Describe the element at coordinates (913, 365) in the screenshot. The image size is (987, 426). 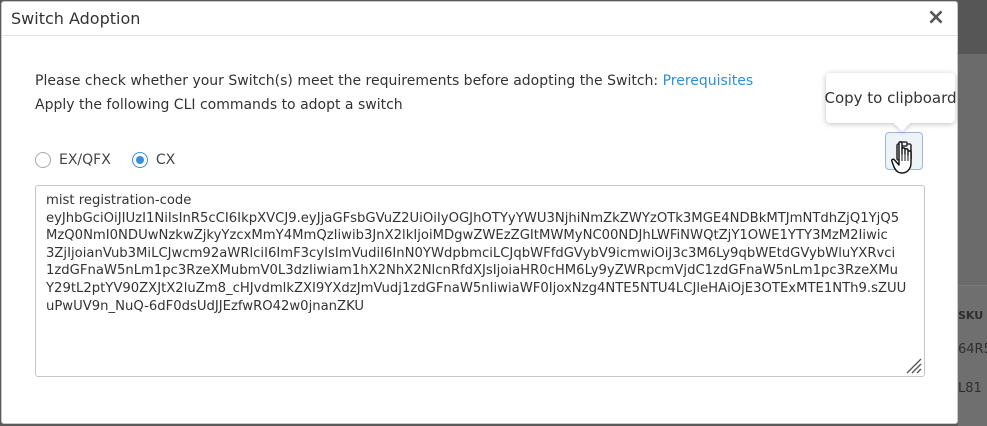
I see `resize-handle-icon` at that location.